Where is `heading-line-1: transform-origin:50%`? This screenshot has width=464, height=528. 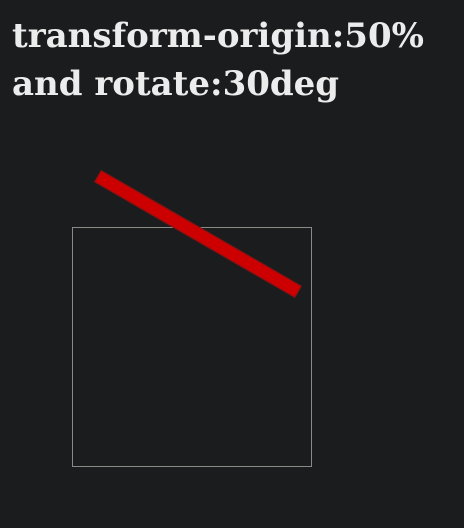 heading-line-1: transform-origin:50% is located at coordinates (218, 36).